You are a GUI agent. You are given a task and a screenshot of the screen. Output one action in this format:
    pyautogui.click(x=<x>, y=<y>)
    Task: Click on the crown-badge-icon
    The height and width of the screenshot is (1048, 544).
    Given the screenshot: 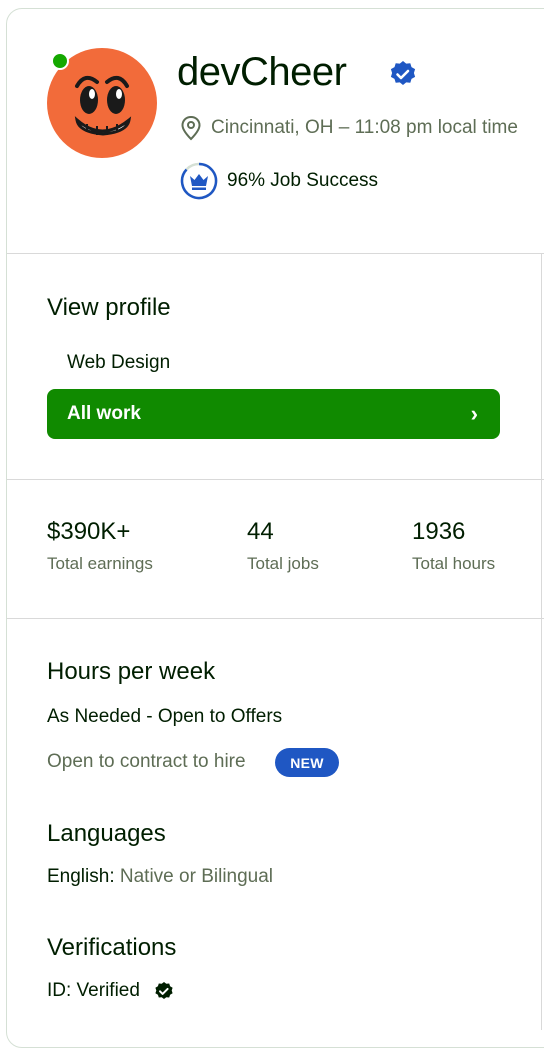 What is the action you would take?
    pyautogui.click(x=199, y=181)
    